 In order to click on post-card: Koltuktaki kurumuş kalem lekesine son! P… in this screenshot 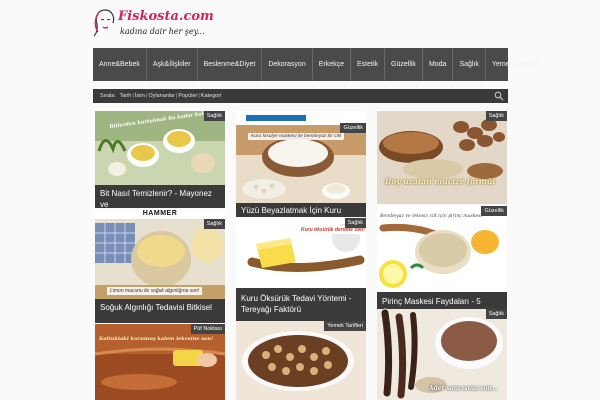, I will do `click(160, 362)`.